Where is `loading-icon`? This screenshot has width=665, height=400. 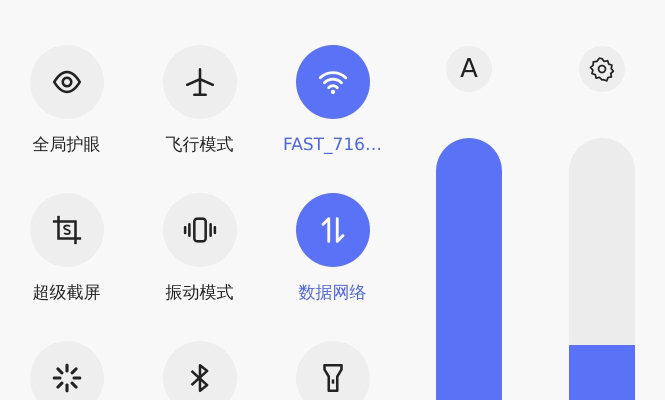
loading-icon is located at coordinates (67, 378).